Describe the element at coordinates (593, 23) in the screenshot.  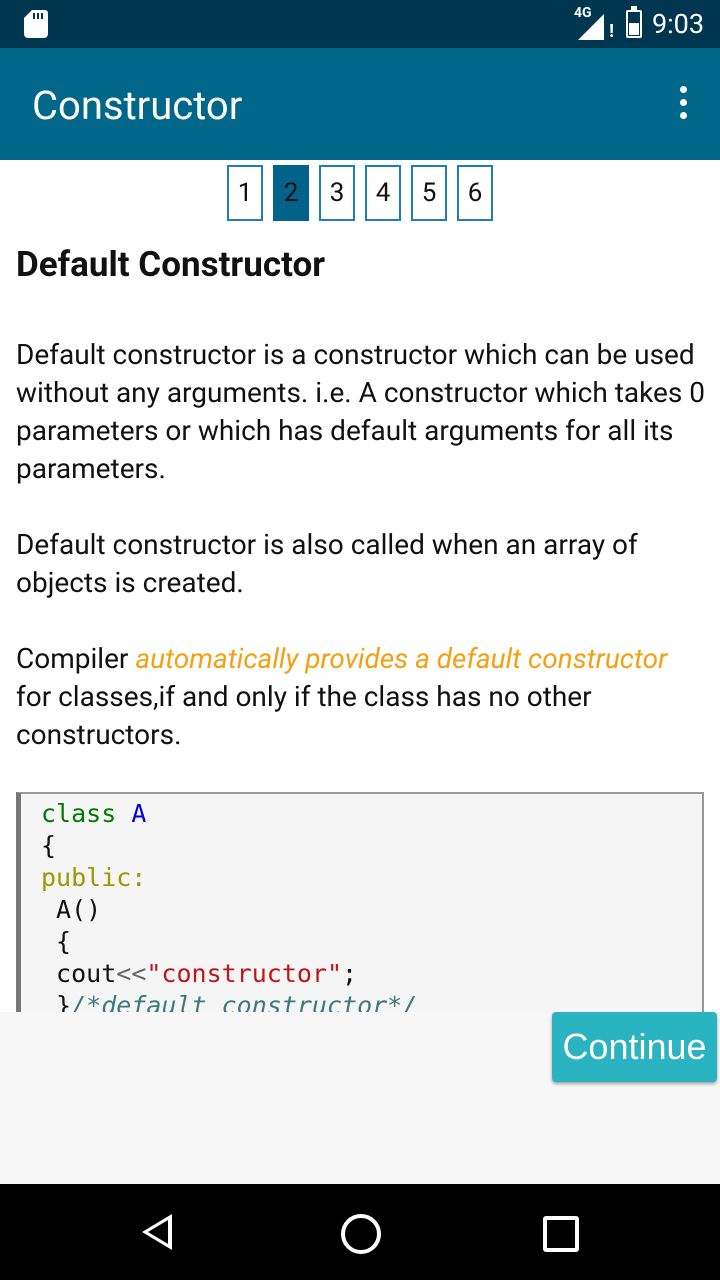
I see `signal-icon: 4G !` at that location.